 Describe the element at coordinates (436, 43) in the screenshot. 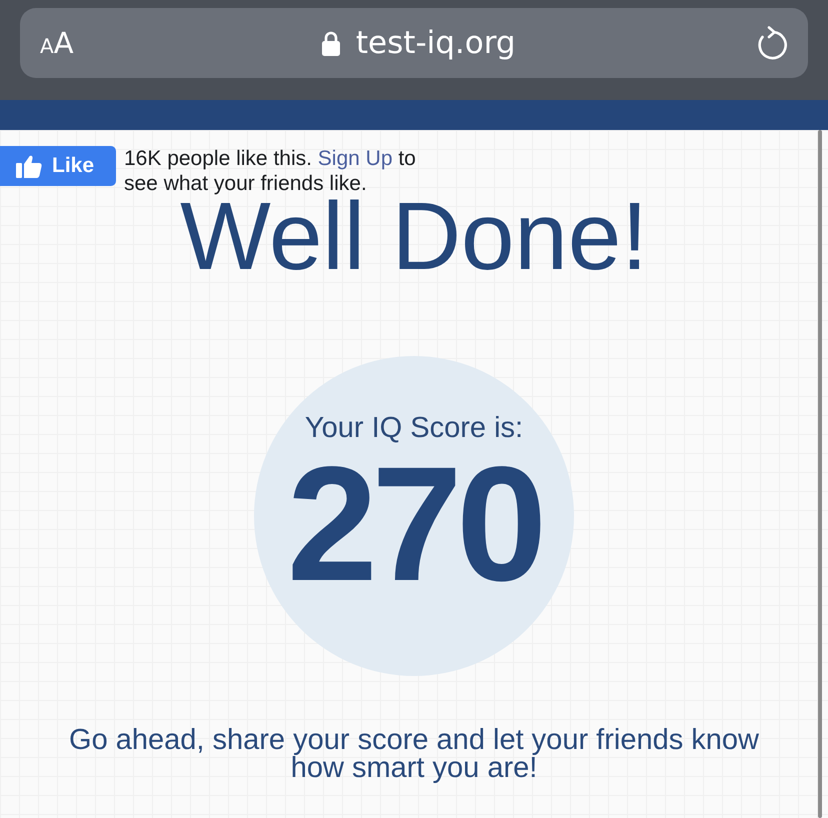

I see `url-text: test-iq.org` at that location.